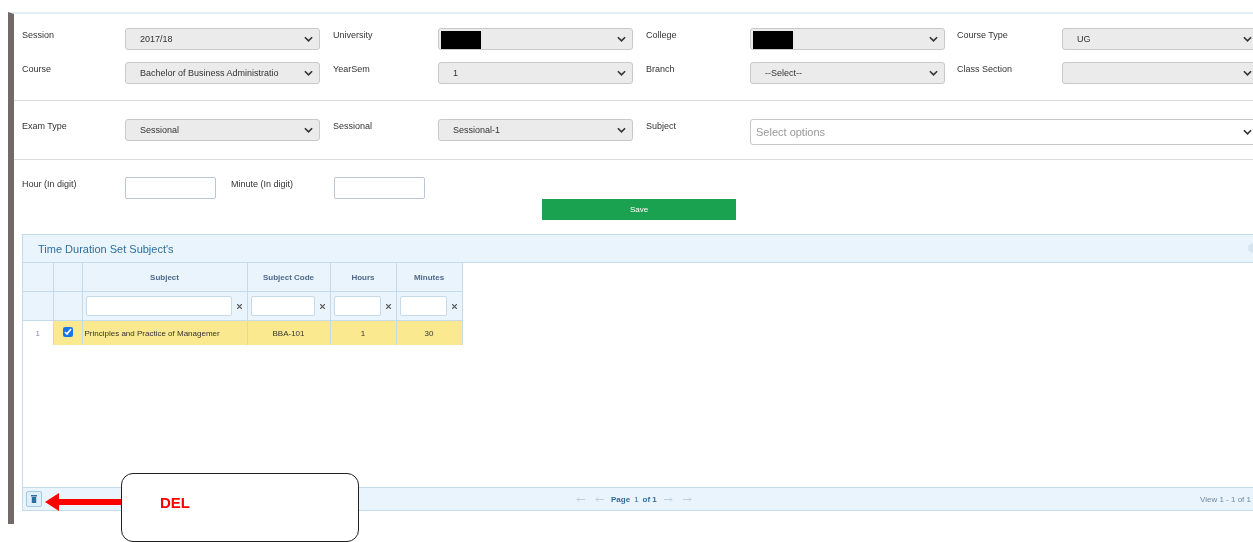 This screenshot has height=542, width=1253. Describe the element at coordinates (164, 277) in the screenshot. I see `column-header: Subject` at that location.